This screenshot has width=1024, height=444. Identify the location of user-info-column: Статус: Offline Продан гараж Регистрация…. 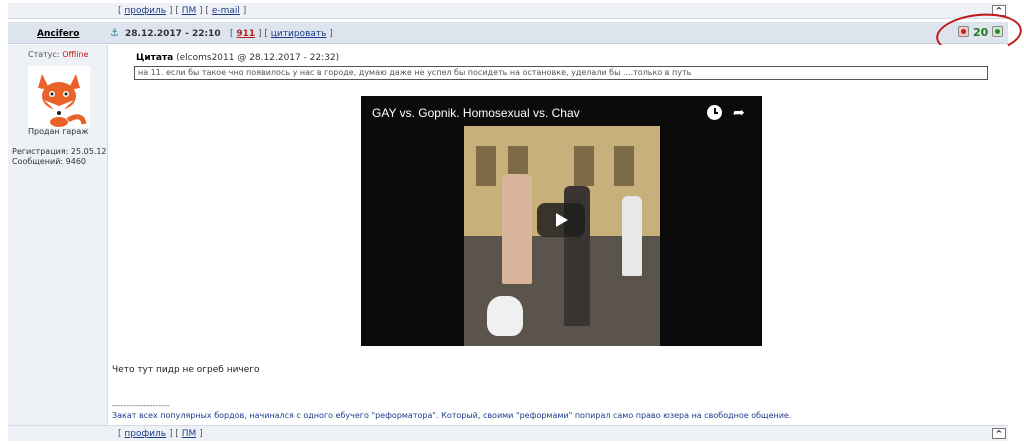
(58, 235).